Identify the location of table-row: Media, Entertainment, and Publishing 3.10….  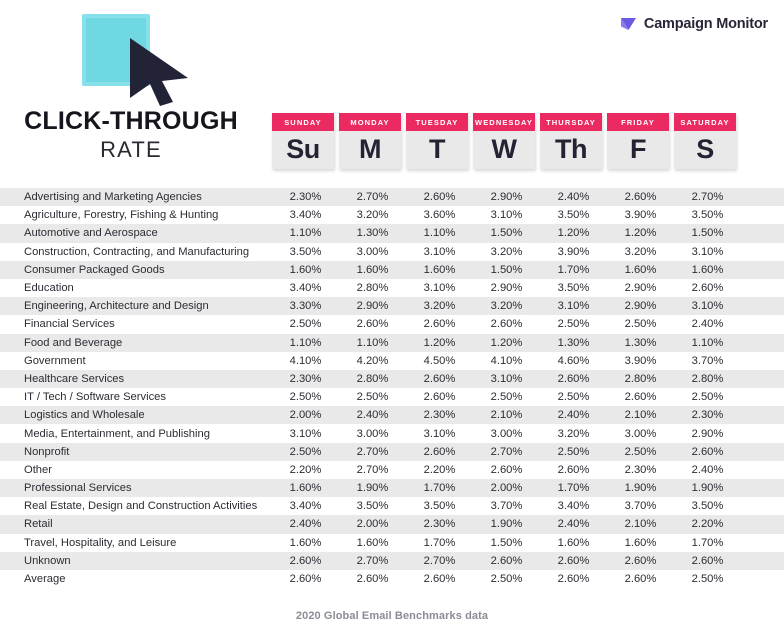
(392, 433).